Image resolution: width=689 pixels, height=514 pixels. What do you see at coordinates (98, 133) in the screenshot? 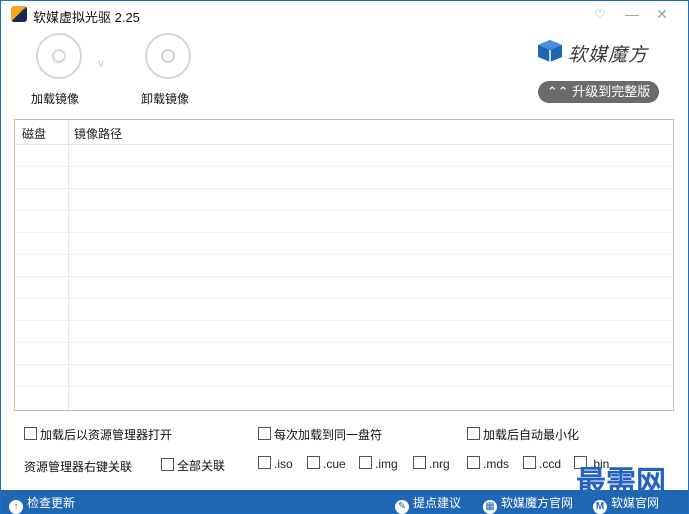
I see `column-image-path: 镜像路径` at bounding box center [98, 133].